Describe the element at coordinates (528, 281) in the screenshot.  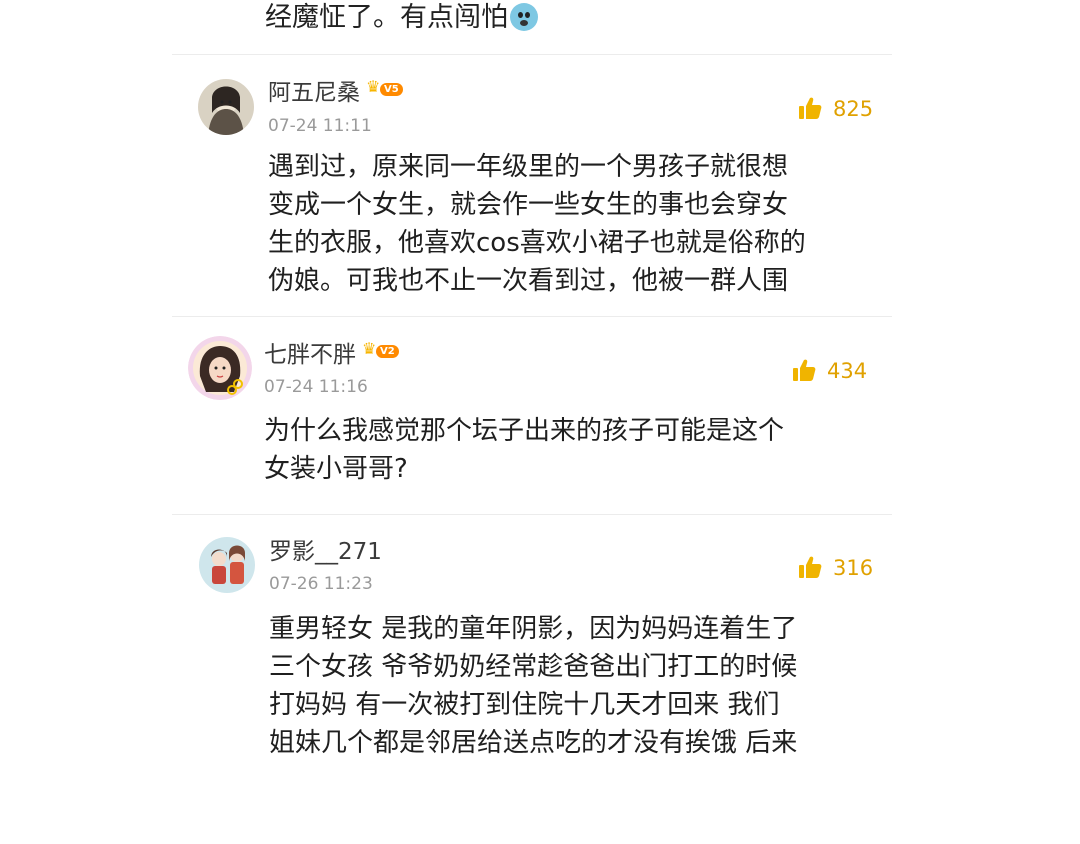
I see `comment-line: 伪娘。可我也不止一次看到过，他被一群人围` at that location.